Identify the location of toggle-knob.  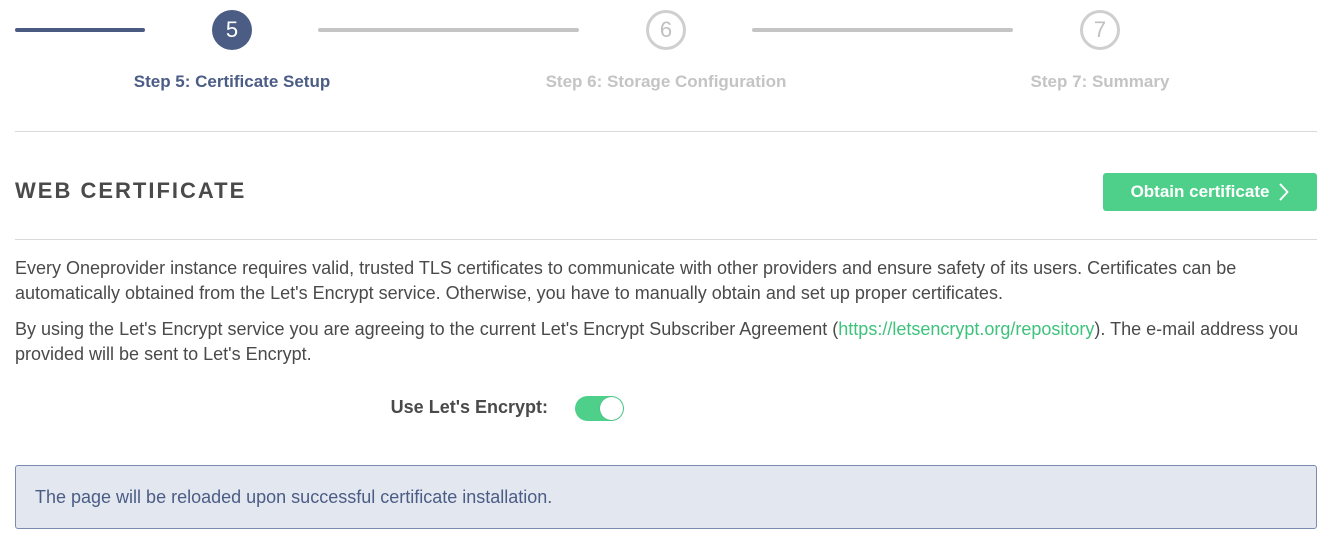
(611, 408).